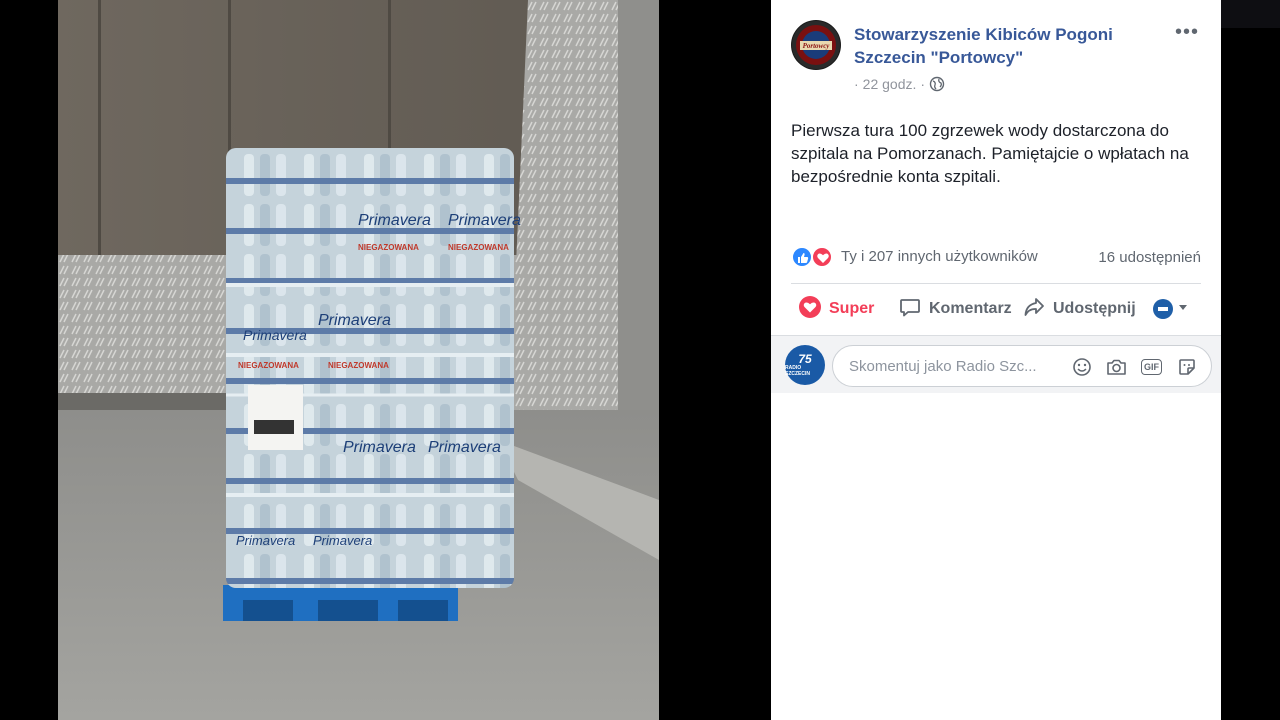 The image size is (1280, 720). I want to click on super-reaction-button: Super, so click(836, 309).